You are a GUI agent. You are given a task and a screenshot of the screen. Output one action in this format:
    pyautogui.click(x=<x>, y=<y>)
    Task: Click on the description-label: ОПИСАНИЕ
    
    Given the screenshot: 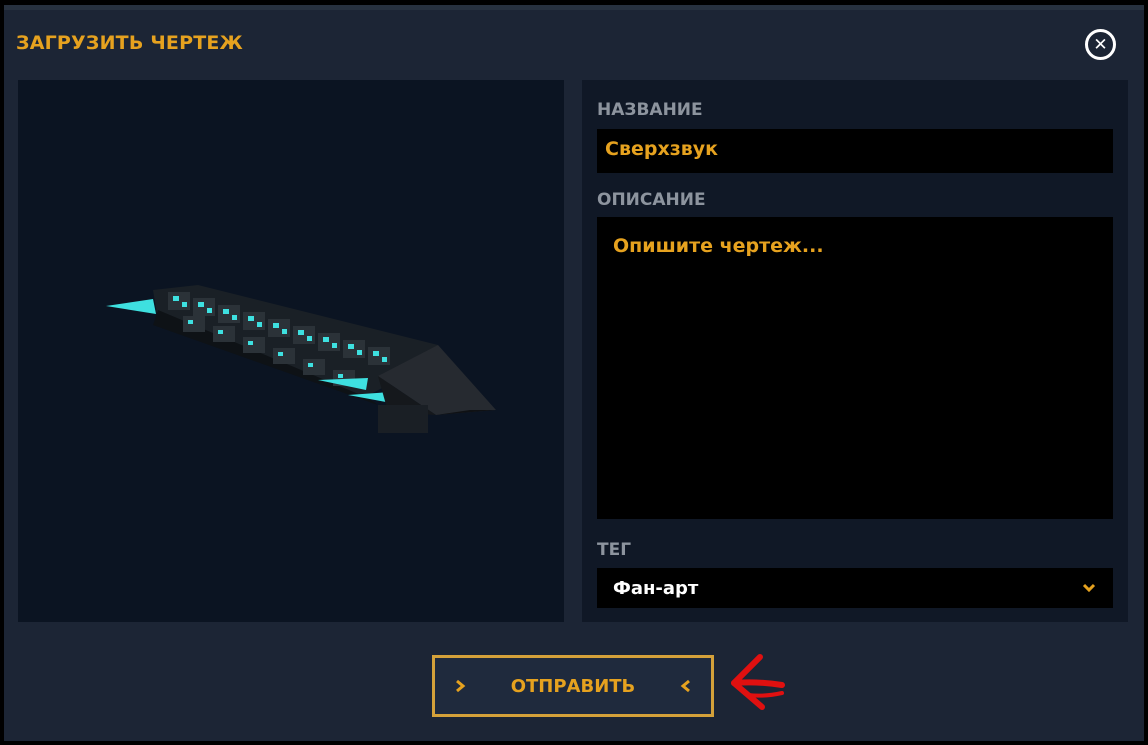 What is the action you would take?
    pyautogui.click(x=651, y=200)
    